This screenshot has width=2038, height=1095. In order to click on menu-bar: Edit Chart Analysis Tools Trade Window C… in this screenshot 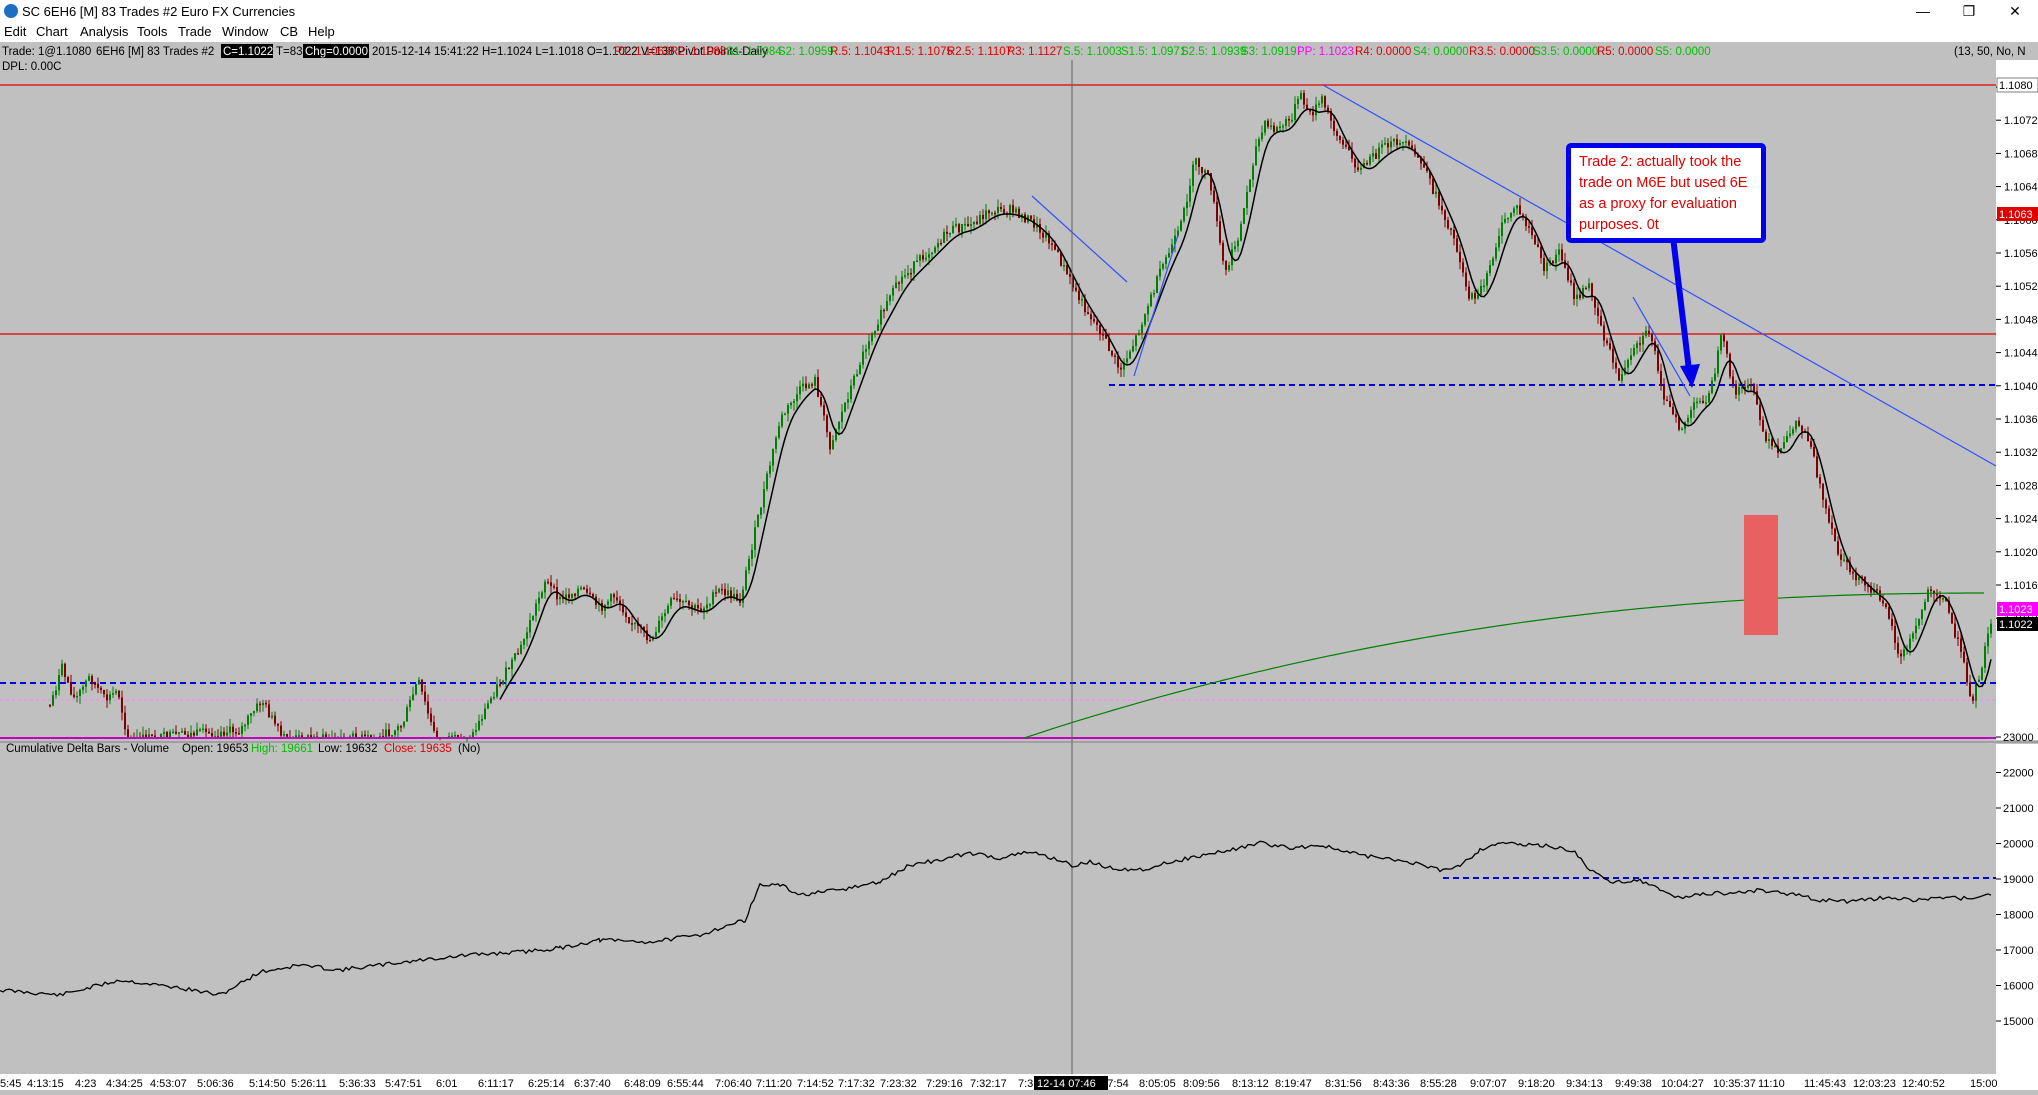, I will do `click(1019, 32)`.